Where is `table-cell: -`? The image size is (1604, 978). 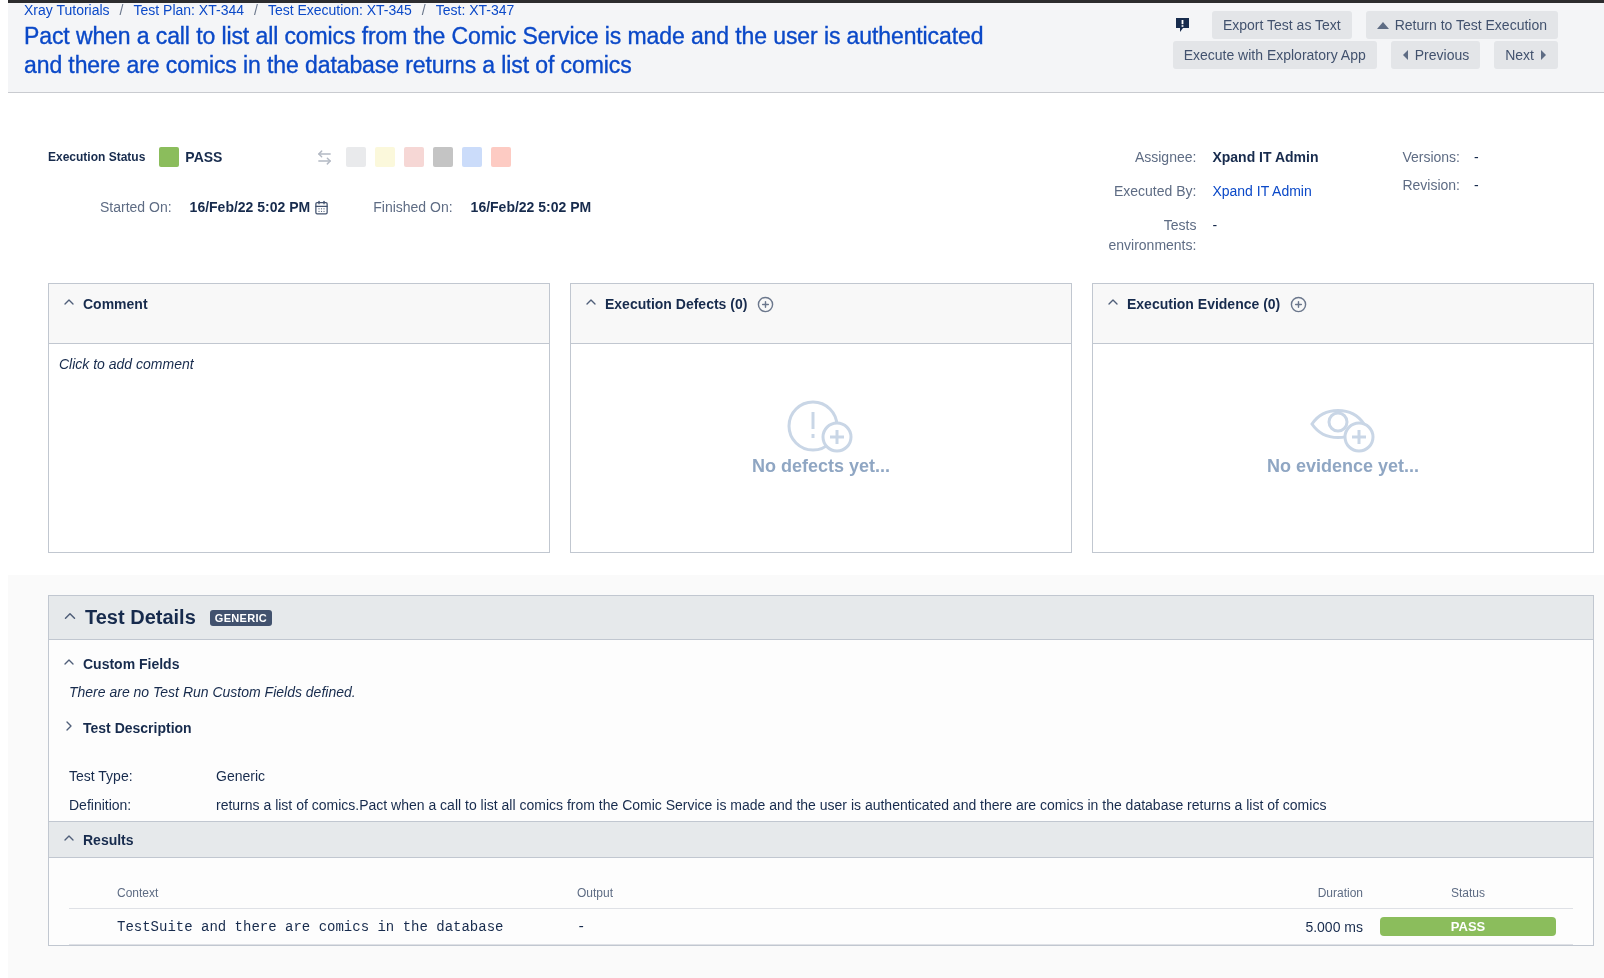
table-cell: - is located at coordinates (728, 926).